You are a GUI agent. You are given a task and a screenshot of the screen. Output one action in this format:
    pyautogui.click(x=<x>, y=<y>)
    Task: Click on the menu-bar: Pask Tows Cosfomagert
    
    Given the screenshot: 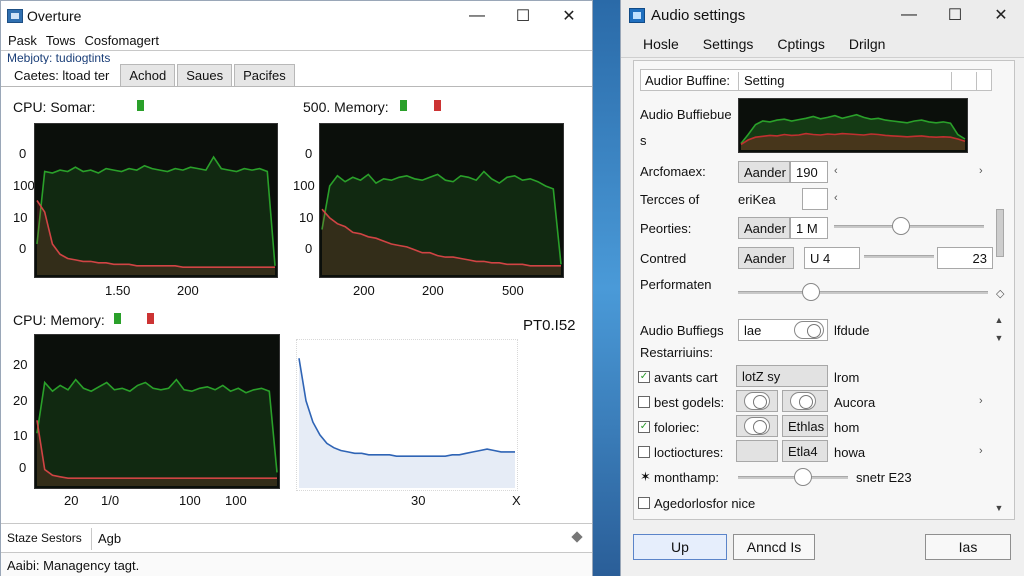 What is the action you would take?
    pyautogui.click(x=296, y=41)
    